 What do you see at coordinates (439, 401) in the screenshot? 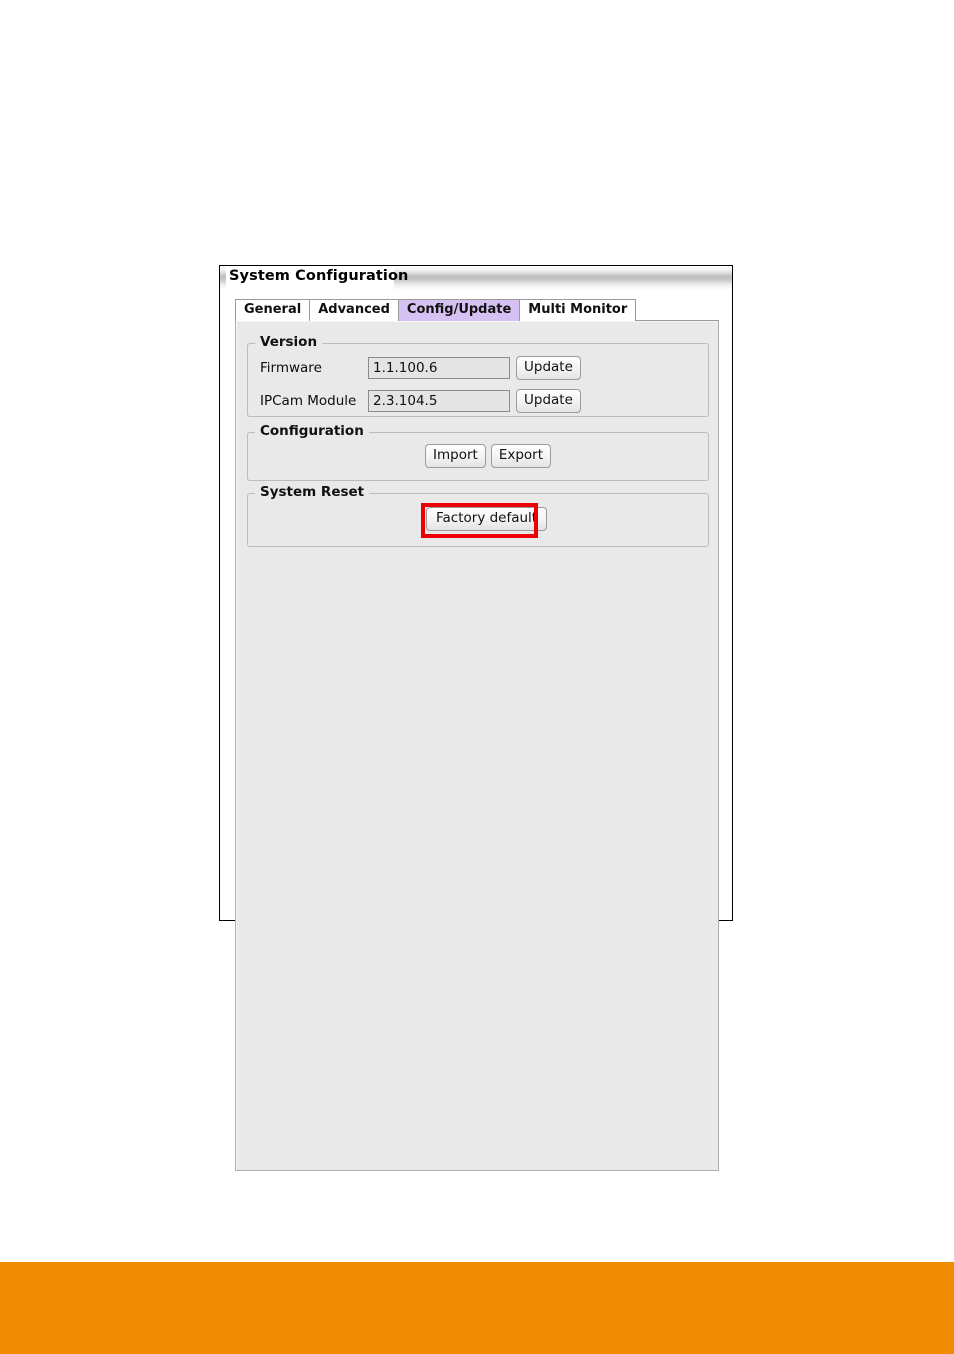
I see `ipcam-module-version-field: 2.3.104.5` at bounding box center [439, 401].